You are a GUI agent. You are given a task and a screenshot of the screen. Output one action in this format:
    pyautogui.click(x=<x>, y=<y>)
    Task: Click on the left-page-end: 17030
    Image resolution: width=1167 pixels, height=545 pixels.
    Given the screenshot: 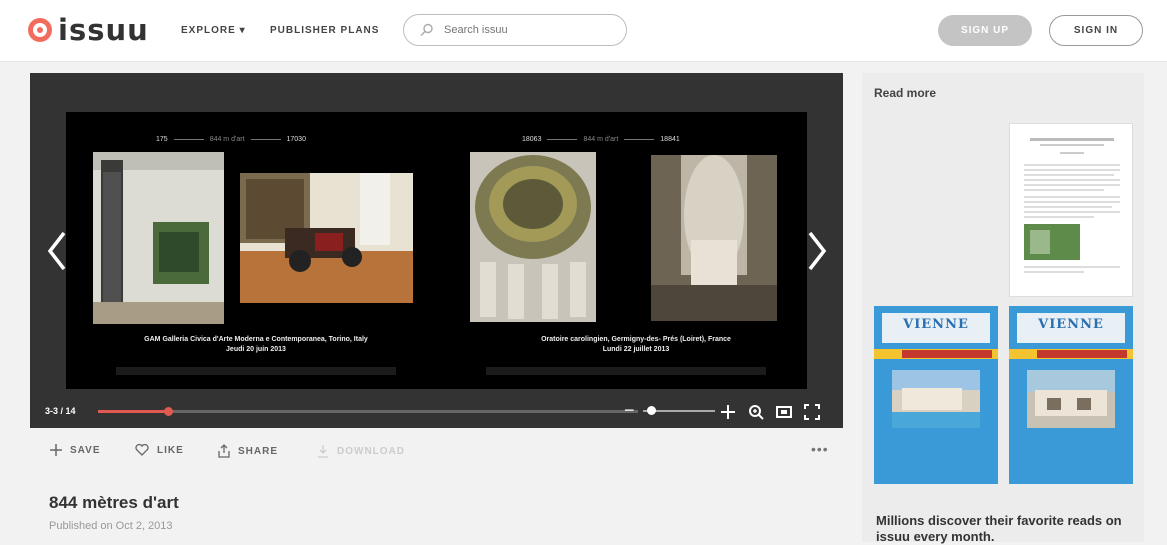 What is the action you would take?
    pyautogui.click(x=296, y=139)
    